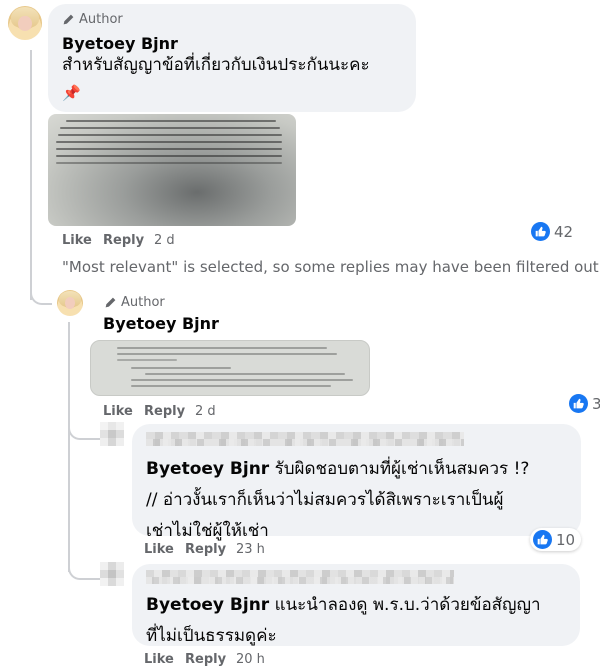 This screenshot has width=600, height=668. I want to click on pushpin-emoji: 📌, so click(71, 93).